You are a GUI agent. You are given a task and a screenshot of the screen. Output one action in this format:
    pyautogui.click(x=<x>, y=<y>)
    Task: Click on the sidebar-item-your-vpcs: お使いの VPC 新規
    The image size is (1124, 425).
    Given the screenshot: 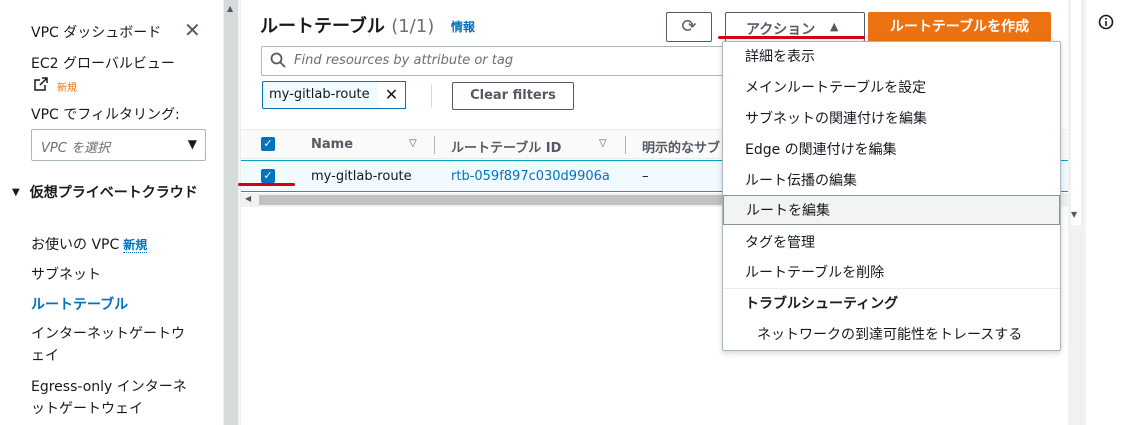 What is the action you would take?
    pyautogui.click(x=116, y=245)
    